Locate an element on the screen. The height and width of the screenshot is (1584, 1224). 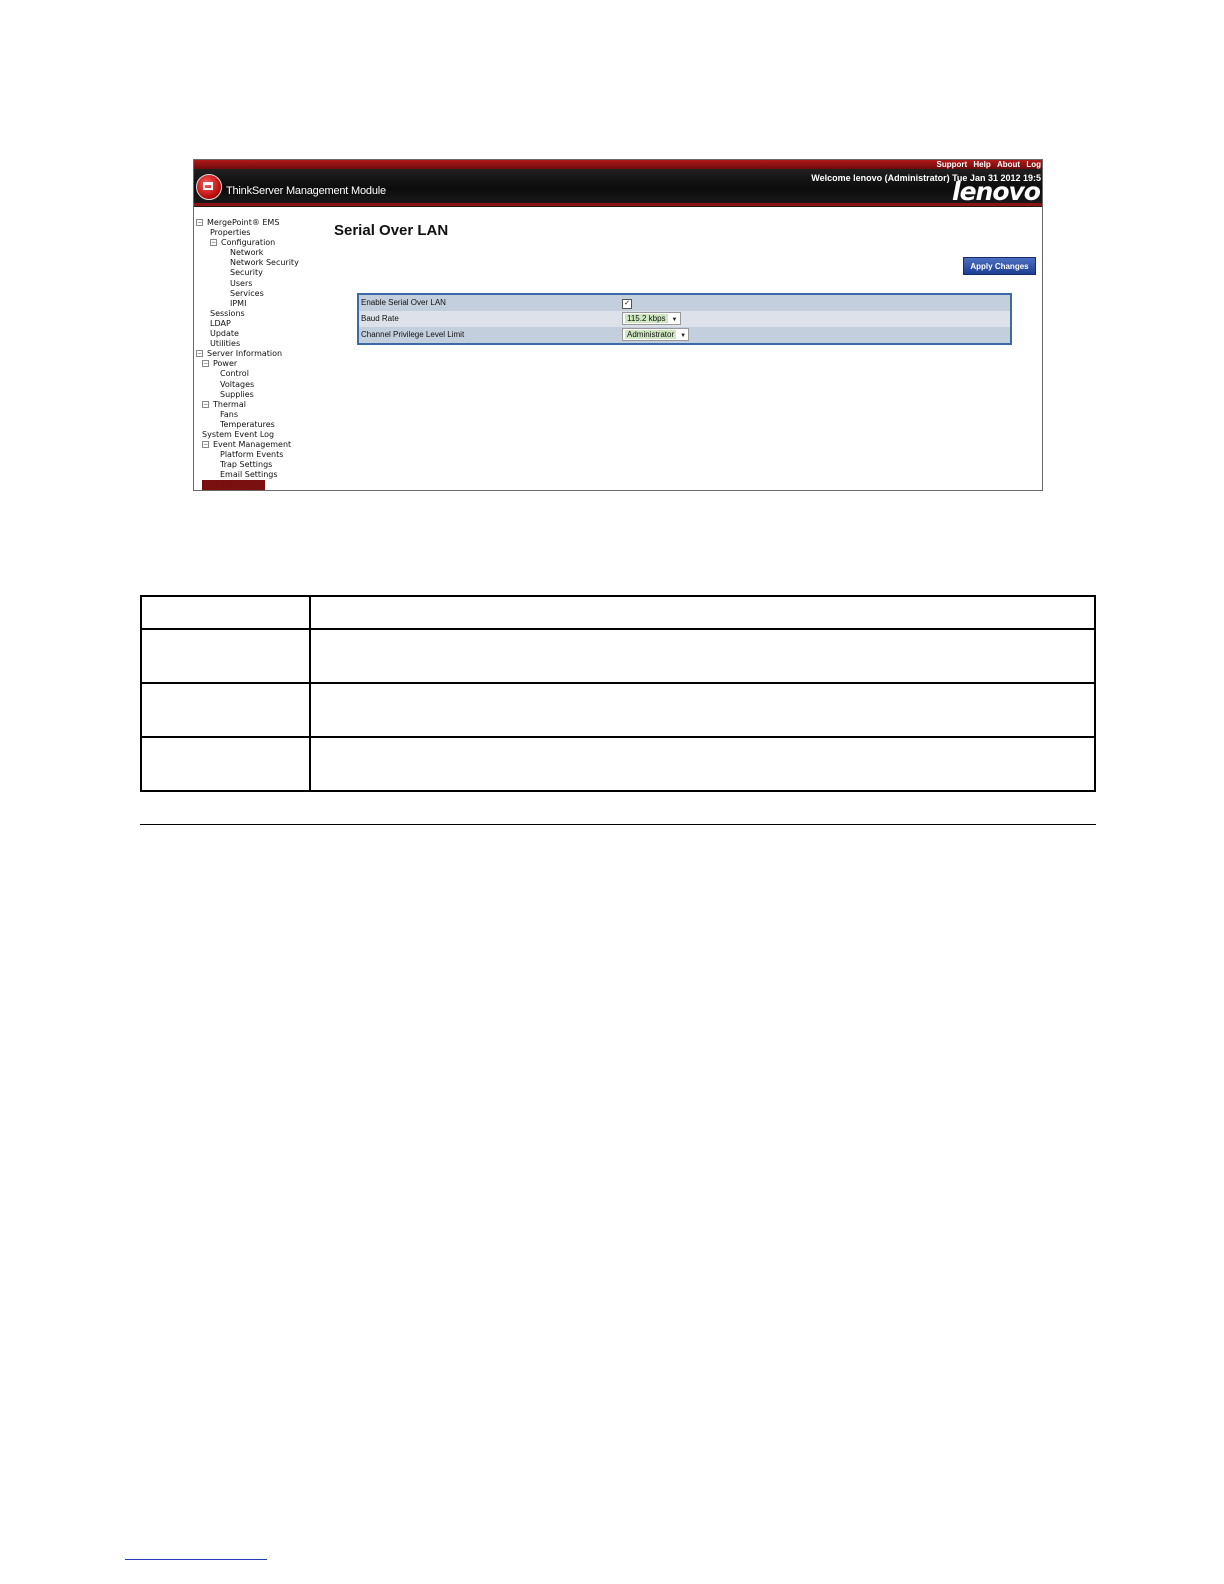
nav-item-label: Thermal is located at coordinates (229, 404).